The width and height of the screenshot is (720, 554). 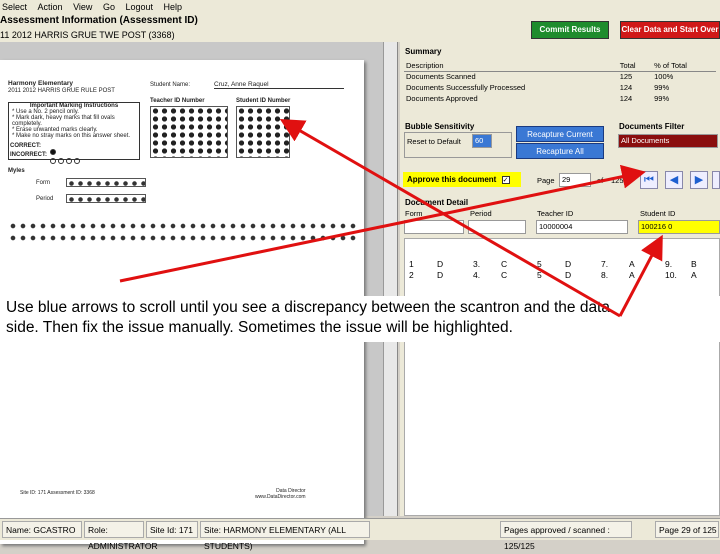 I want to click on scan-scrollbar, so click(x=390, y=279).